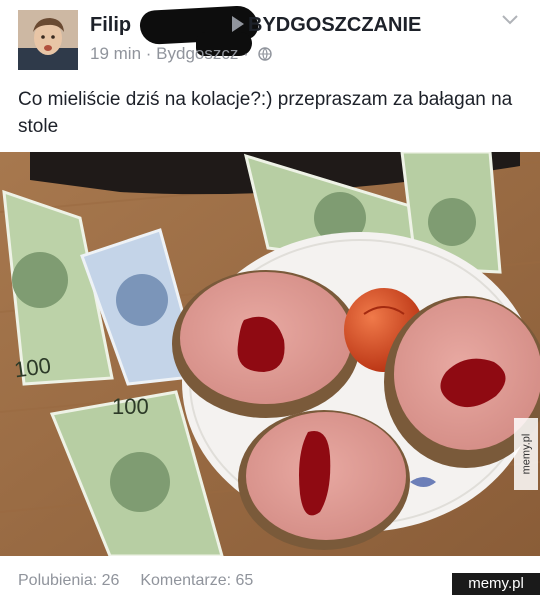  I want to click on site-badge: memy.pl, so click(496, 584).